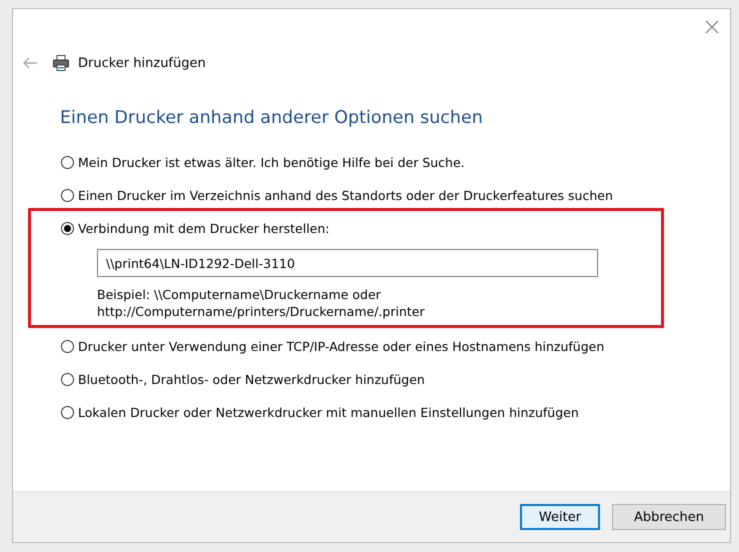 This screenshot has height=552, width=739. Describe the element at coordinates (560, 517) in the screenshot. I see `next-button: Weiter` at that location.